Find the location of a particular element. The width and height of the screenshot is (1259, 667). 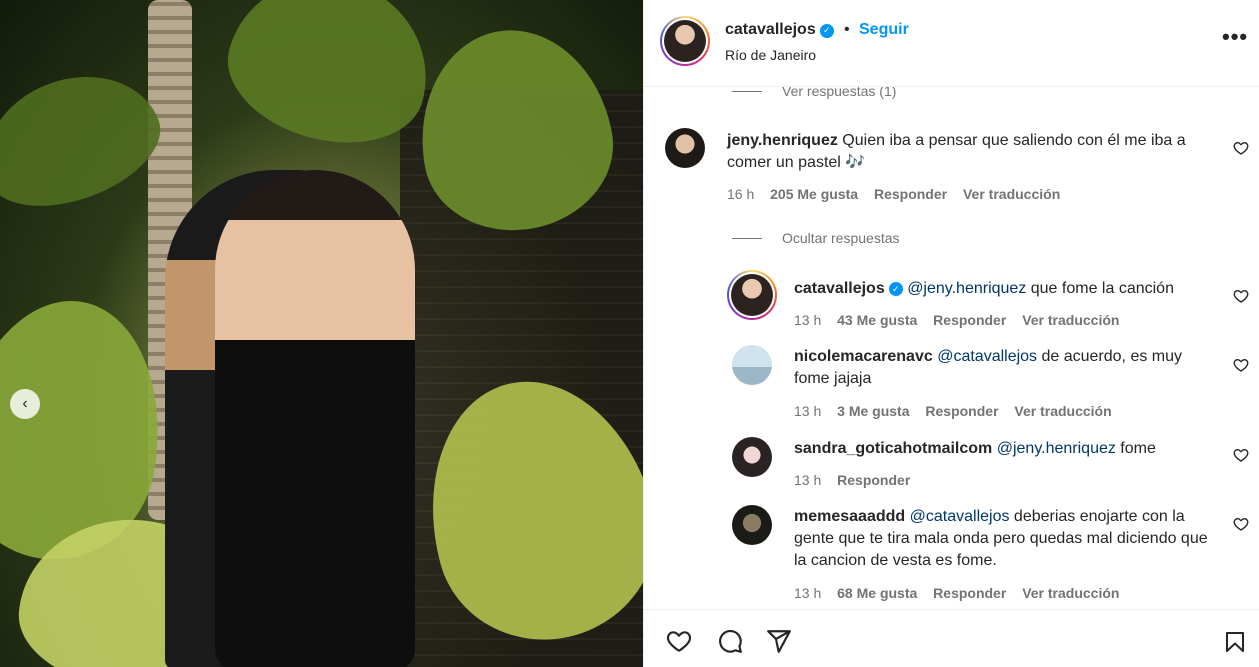

post-location: Río de Janeiro is located at coordinates (770, 55).